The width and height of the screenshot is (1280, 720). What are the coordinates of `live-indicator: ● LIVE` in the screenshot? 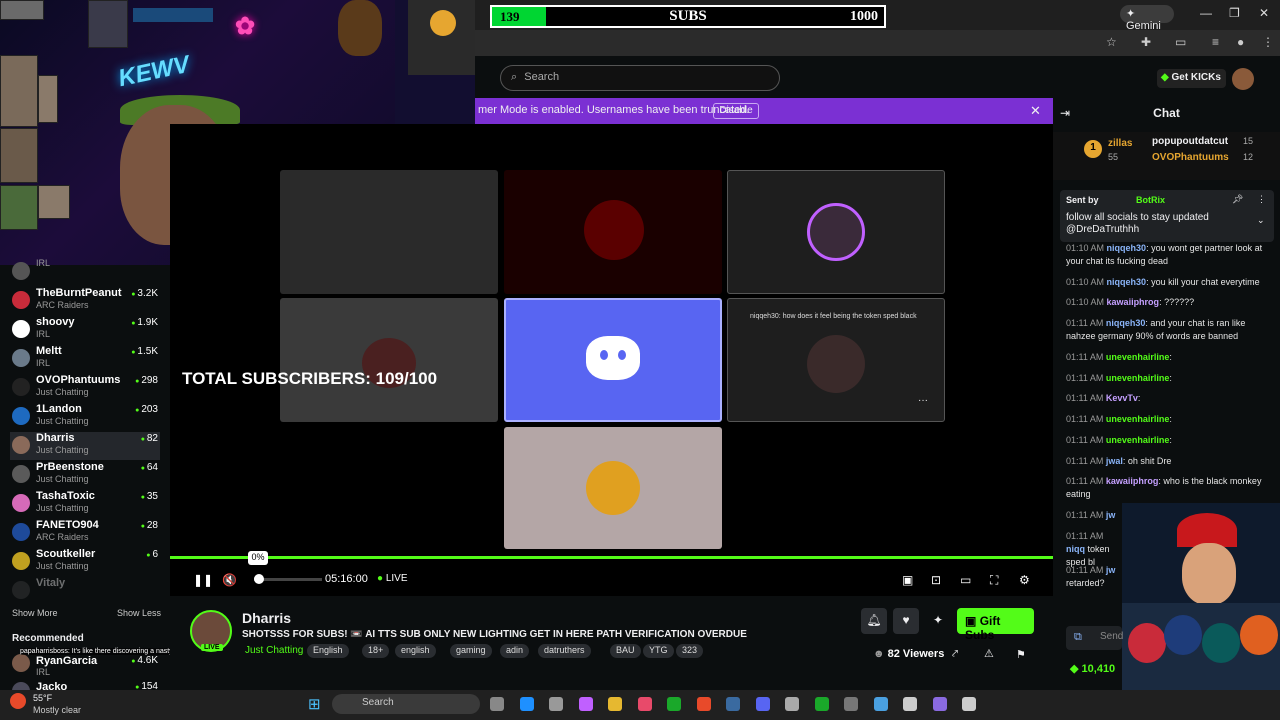 It's located at (392, 578).